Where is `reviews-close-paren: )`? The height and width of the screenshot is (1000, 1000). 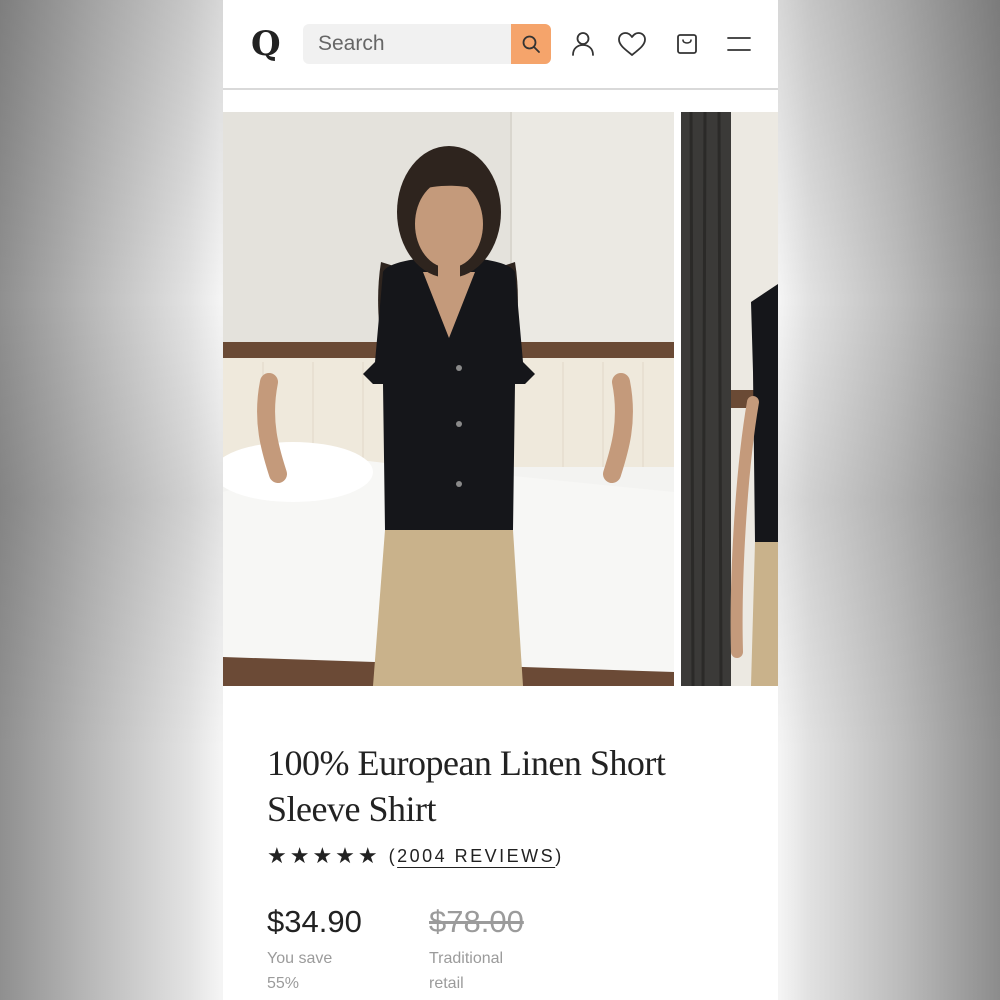
reviews-close-paren: ) is located at coordinates (559, 855).